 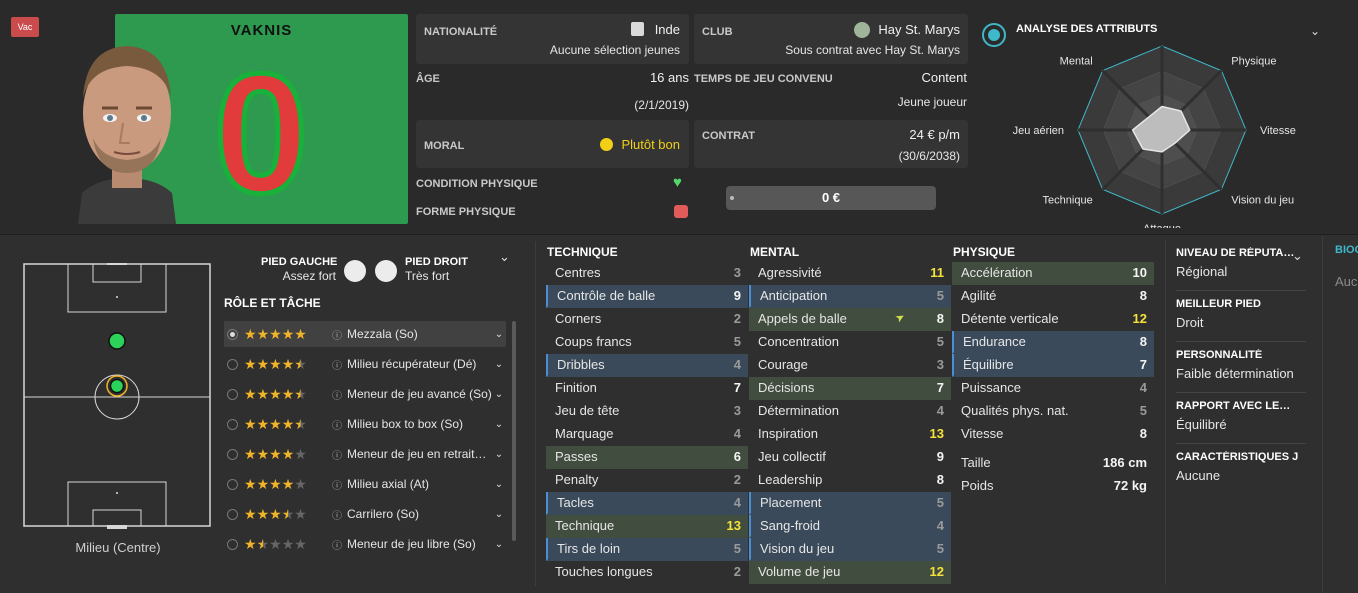 I want to click on role-row: ★ ★ ★ ★ ★ ⓘ Meneur de jeu avancé (So) ⌄, so click(x=365, y=394).